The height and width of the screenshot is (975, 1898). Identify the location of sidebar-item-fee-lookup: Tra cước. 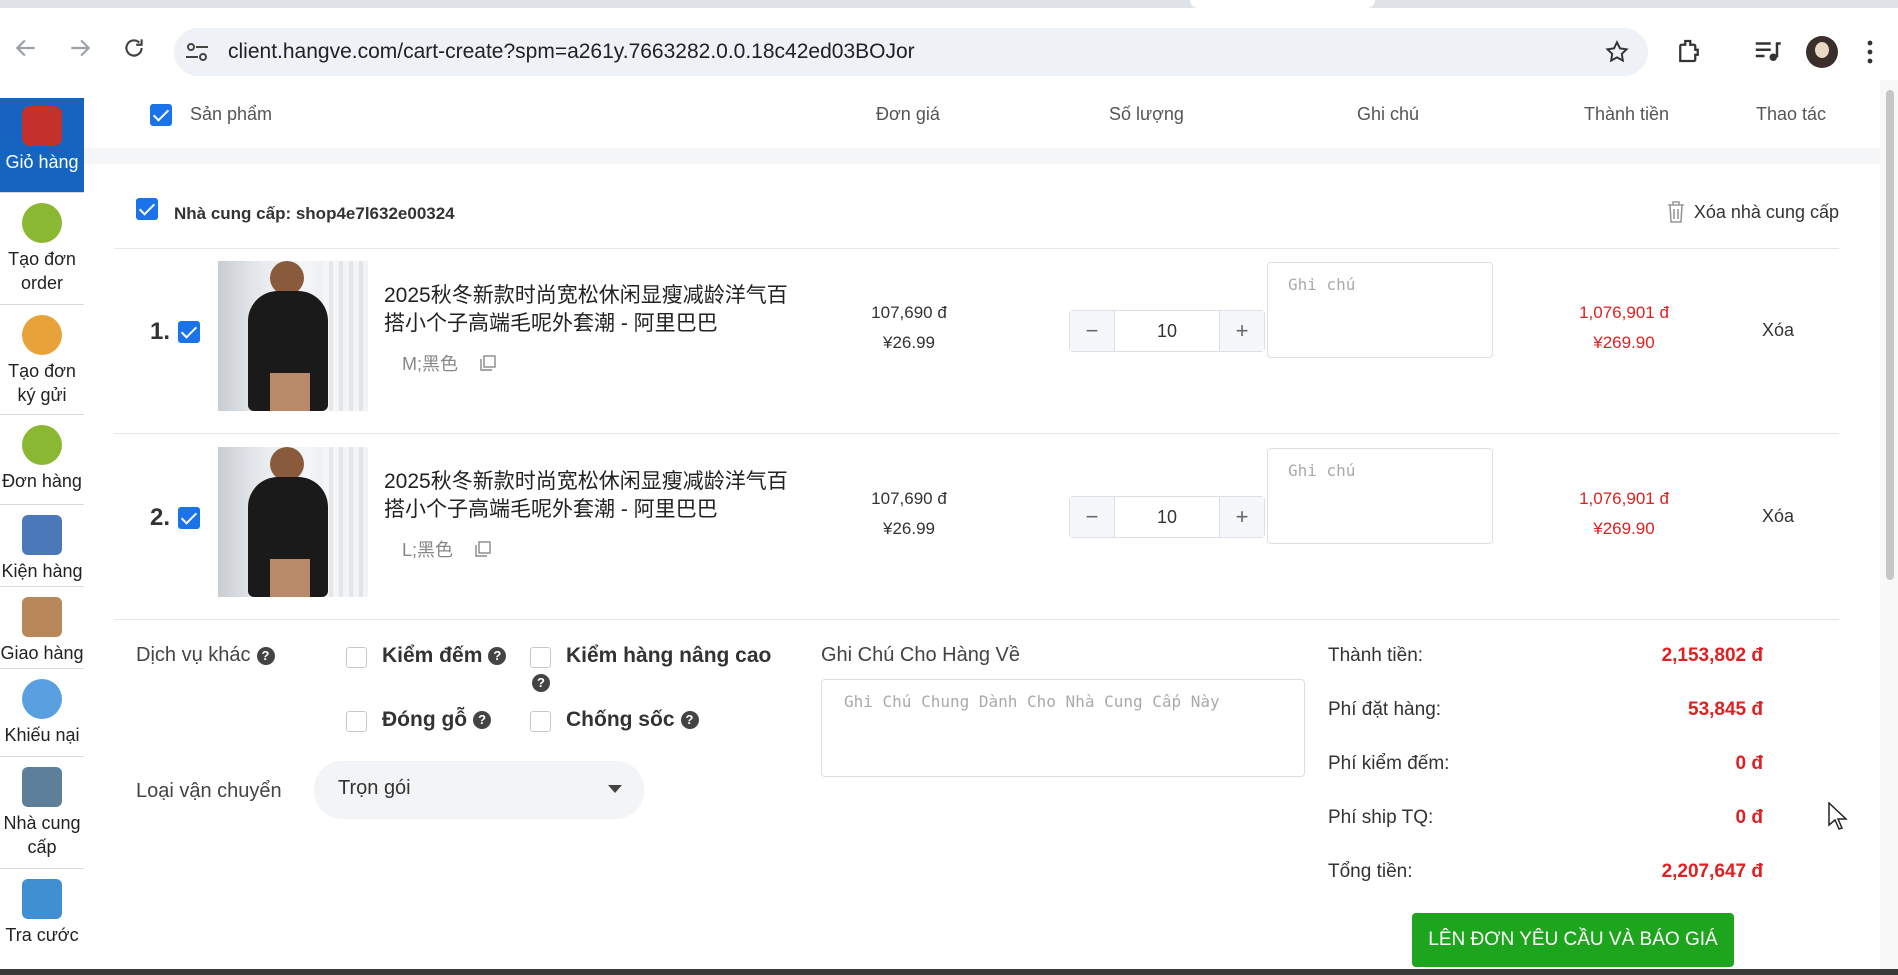
(42, 922).